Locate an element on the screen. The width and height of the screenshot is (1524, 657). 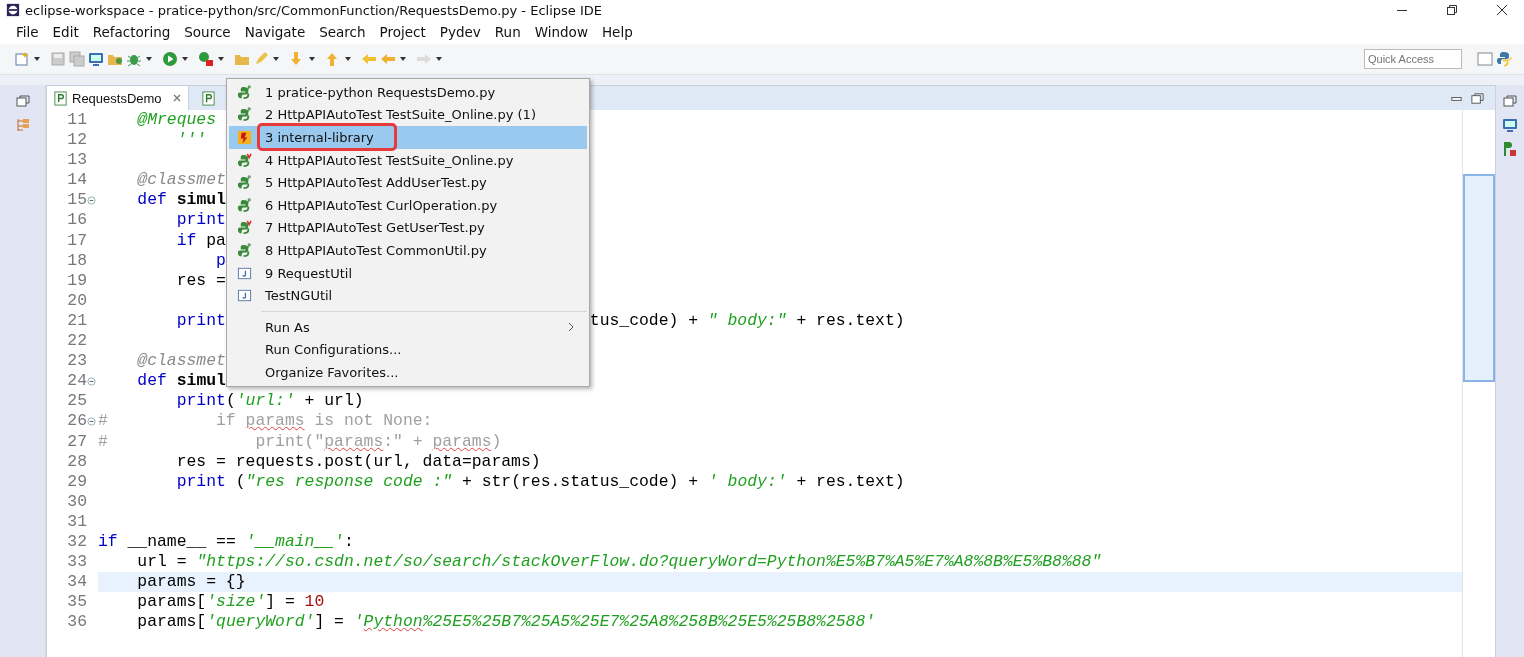
editor-tab: RequestsDemo is located at coordinates (118, 98).